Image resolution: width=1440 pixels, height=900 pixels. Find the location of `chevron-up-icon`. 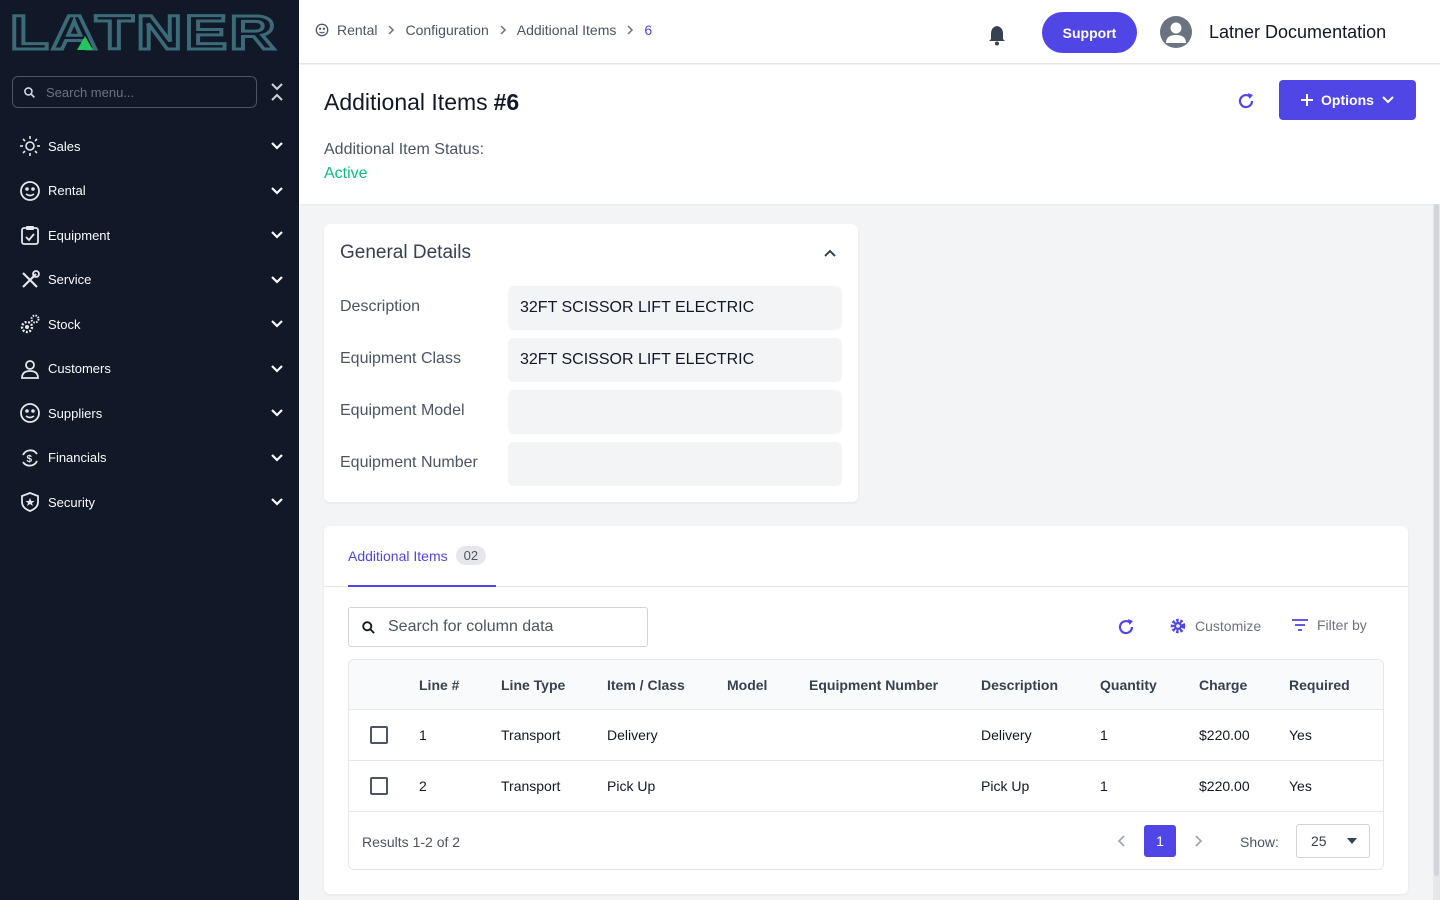

chevron-up-icon is located at coordinates (830, 253).